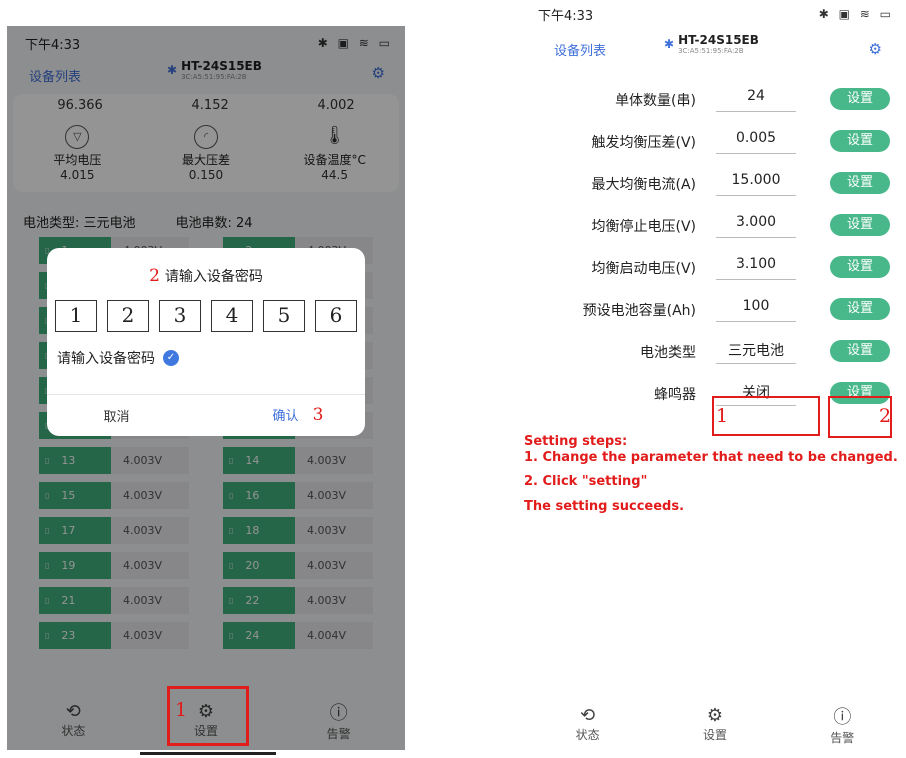 This screenshot has height=758, width=906. I want to click on setting-row: 均衡启动电压(V) 3.100 设置, so click(715, 267).